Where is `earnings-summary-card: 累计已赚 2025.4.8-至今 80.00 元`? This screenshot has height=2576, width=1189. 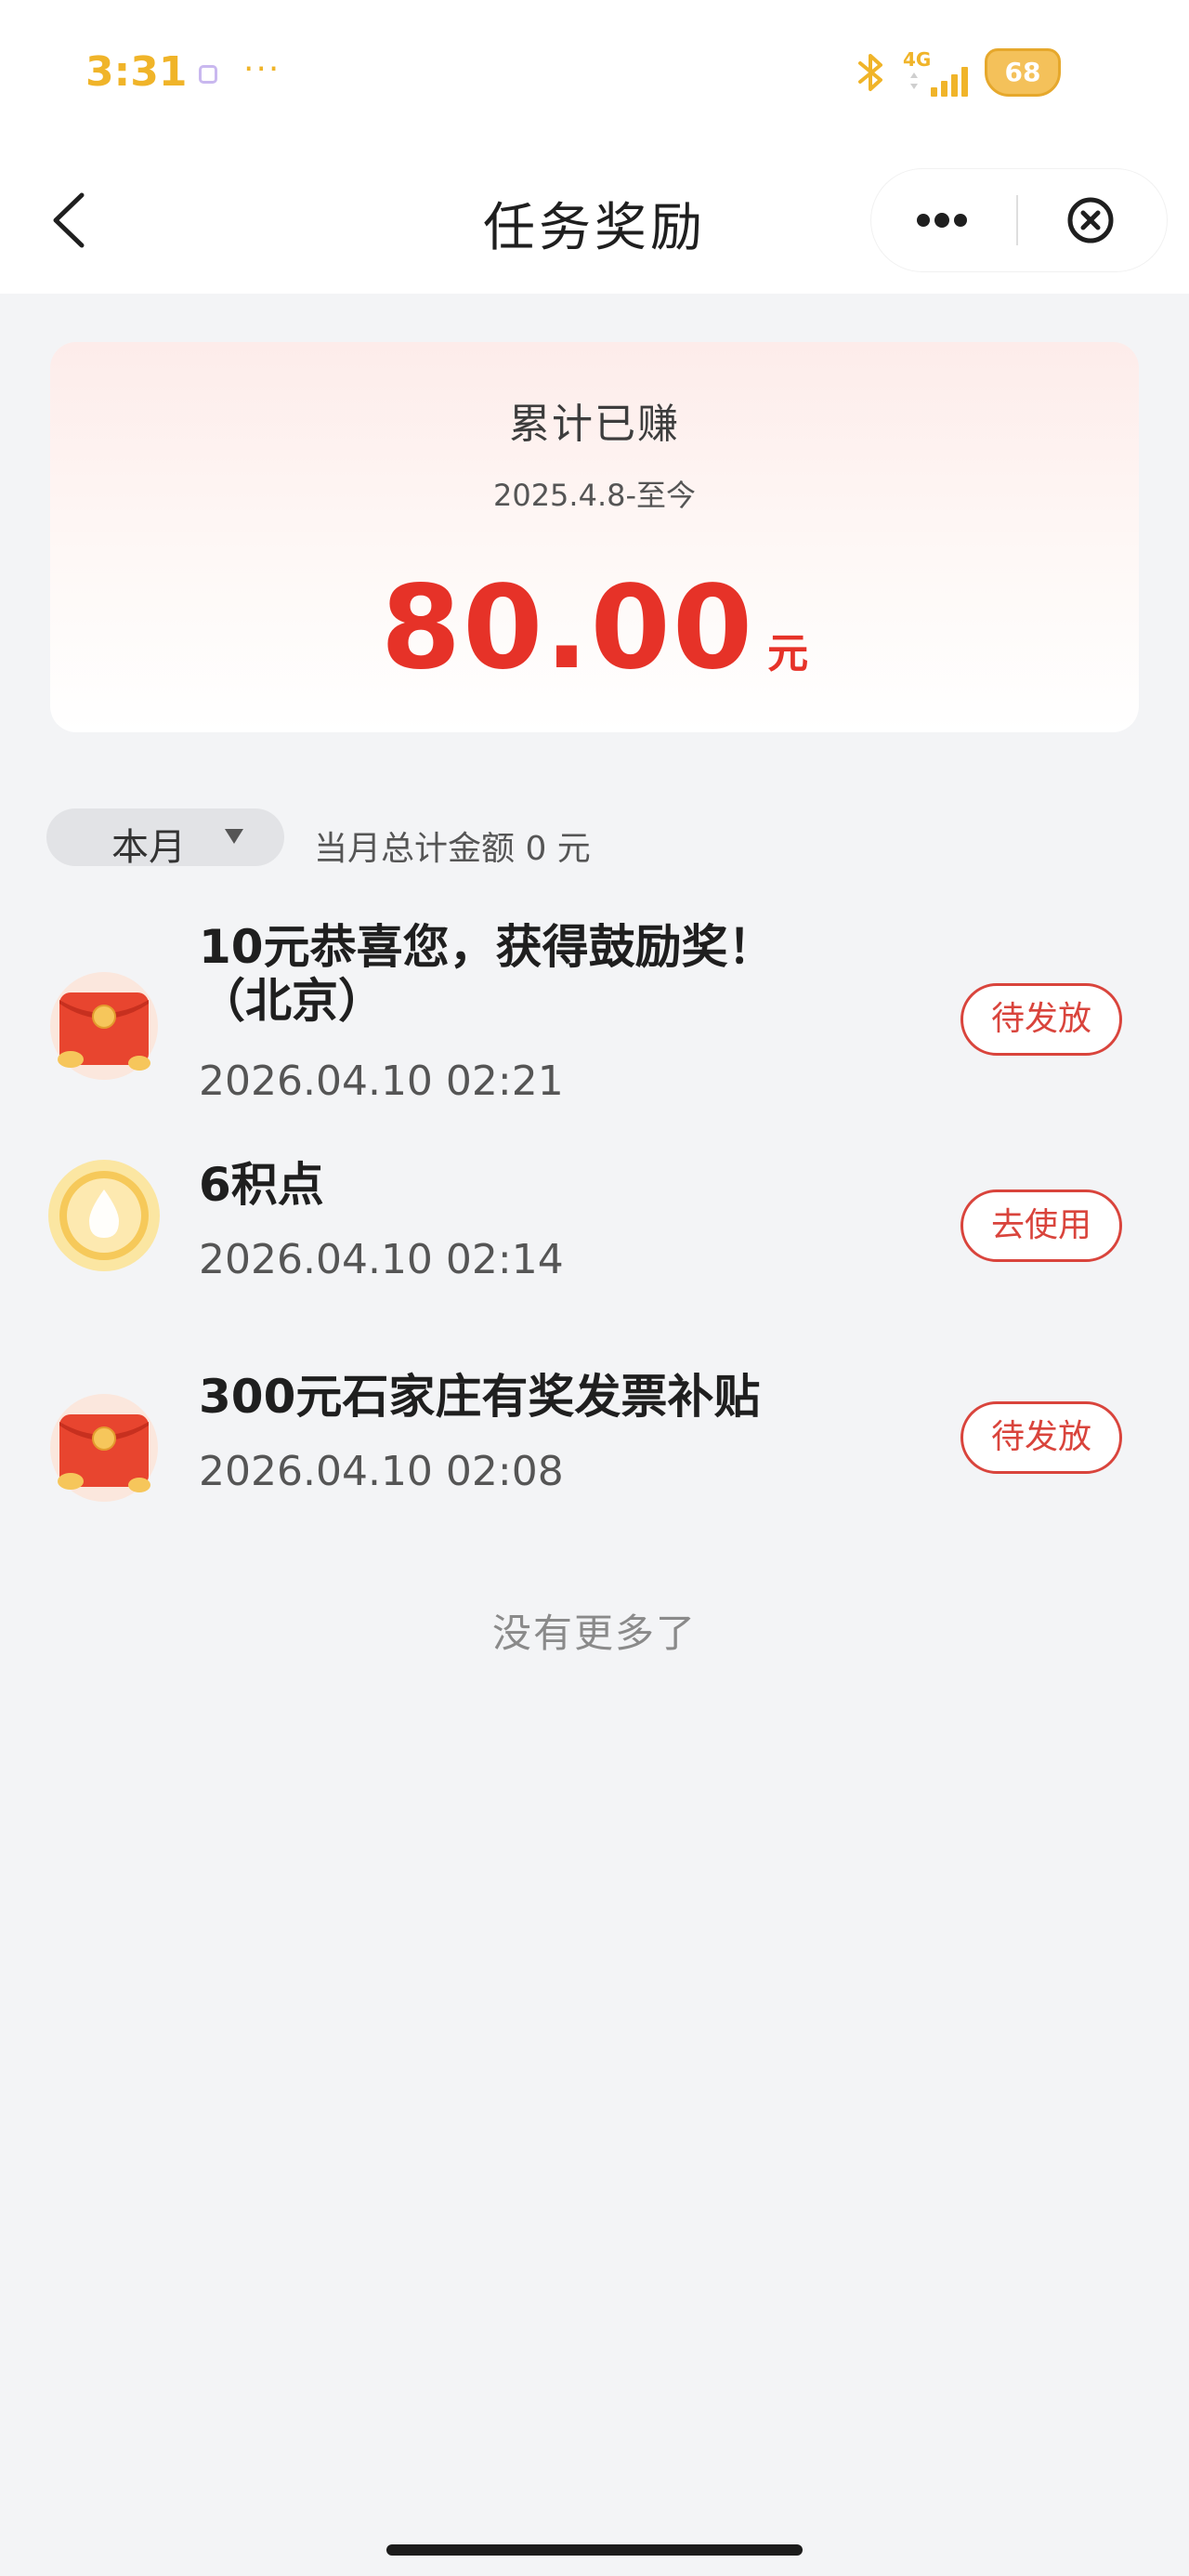
earnings-summary-card: 累计已赚 2025.4.8-至今 80.00 元 is located at coordinates (594, 537).